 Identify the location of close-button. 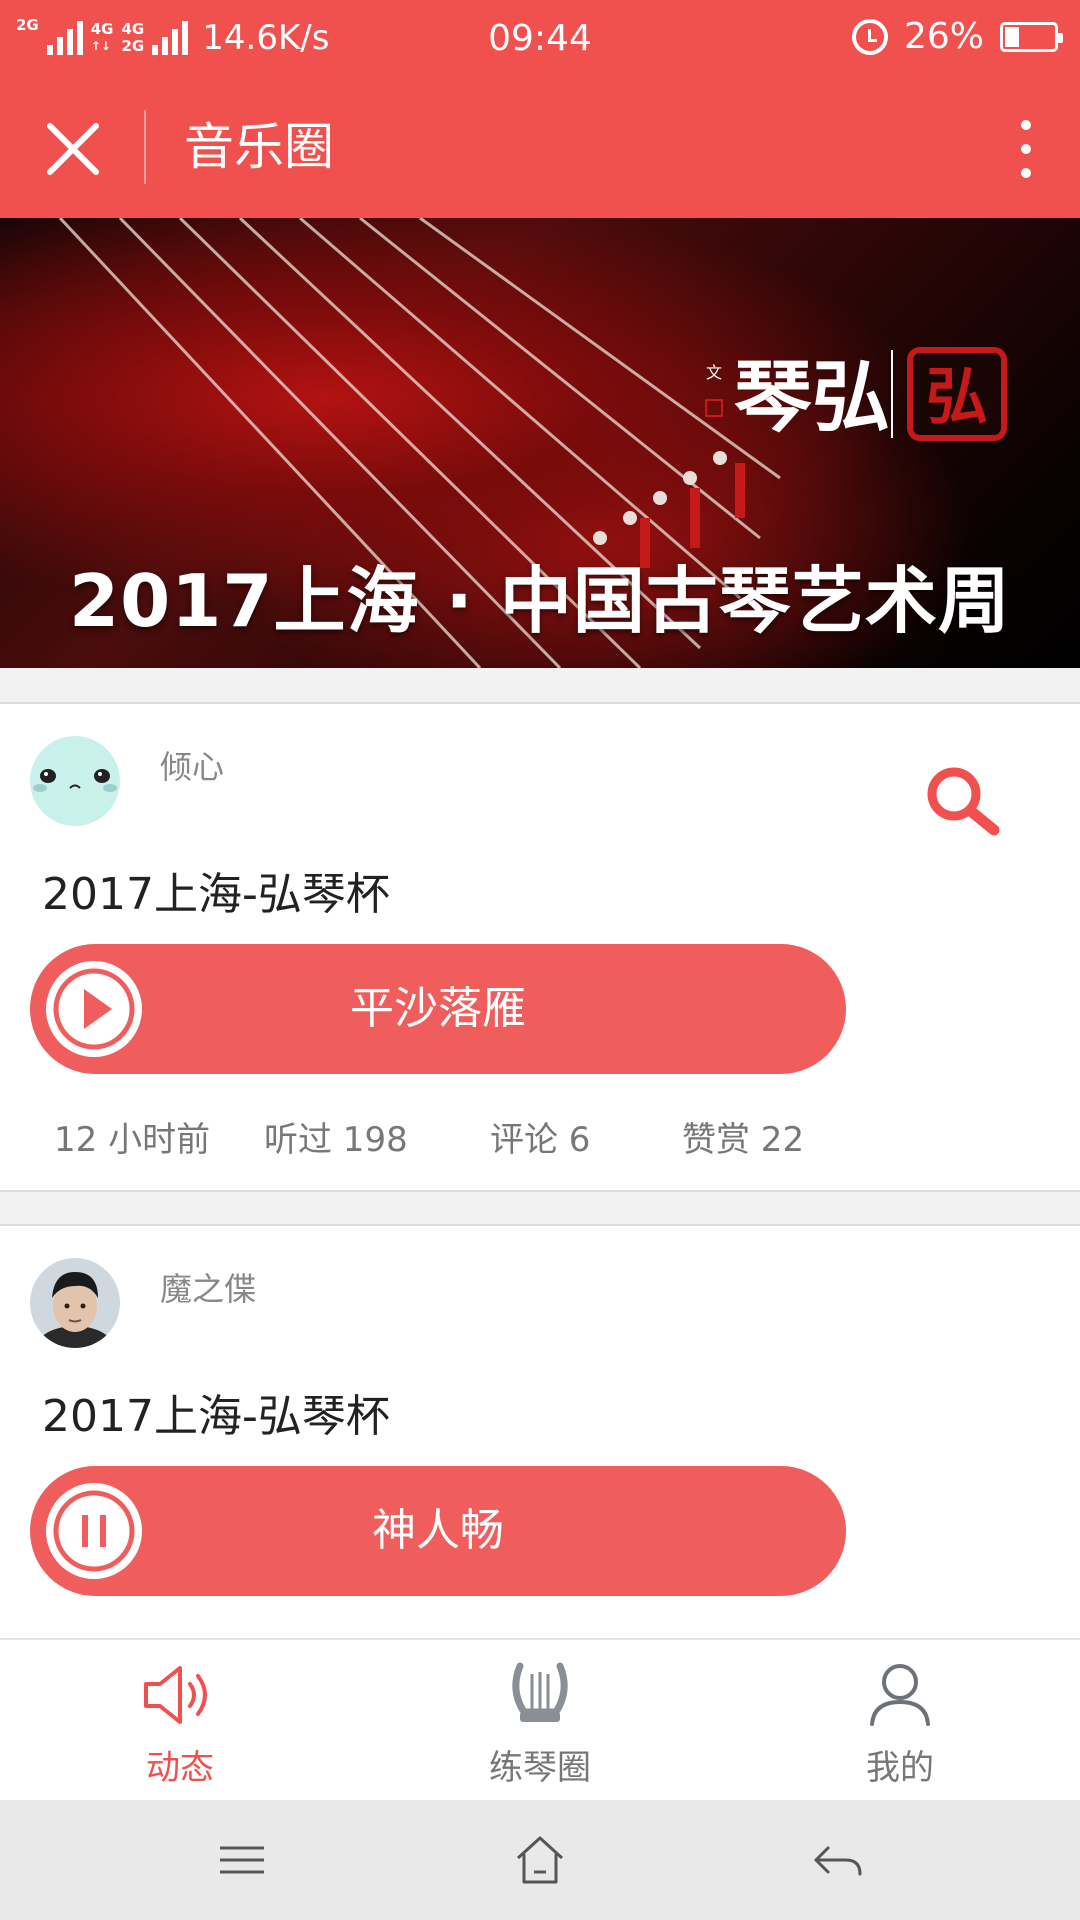
(73, 149).